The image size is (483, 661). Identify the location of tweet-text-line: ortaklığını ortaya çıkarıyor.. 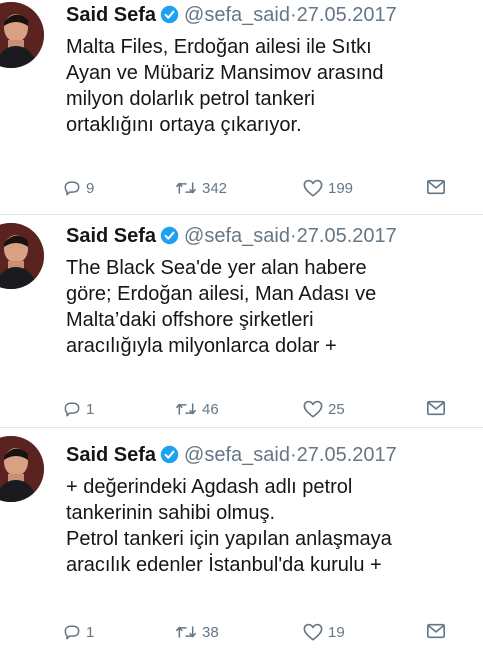
(184, 125).